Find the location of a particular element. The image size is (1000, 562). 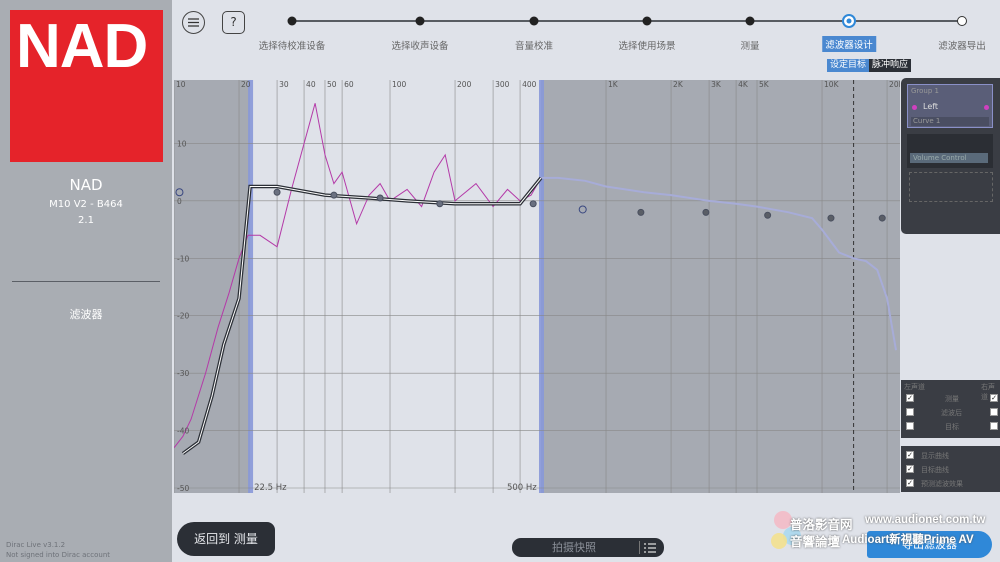

checkbox-predicted: ✓ is located at coordinates (910, 483).